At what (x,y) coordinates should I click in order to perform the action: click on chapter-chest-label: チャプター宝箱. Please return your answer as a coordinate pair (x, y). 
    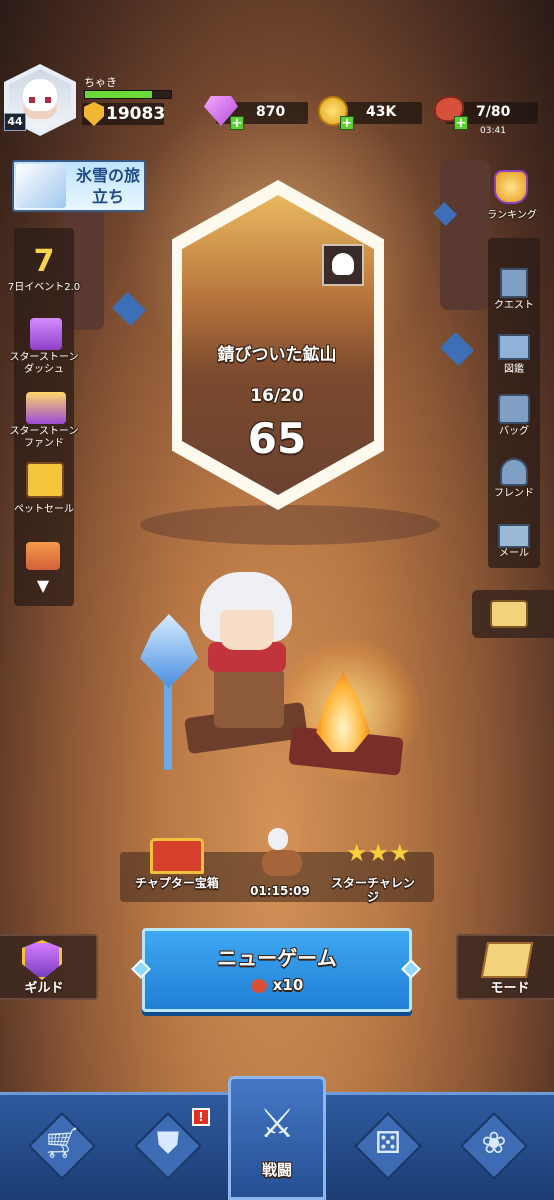
    Looking at the image, I should click on (177, 883).